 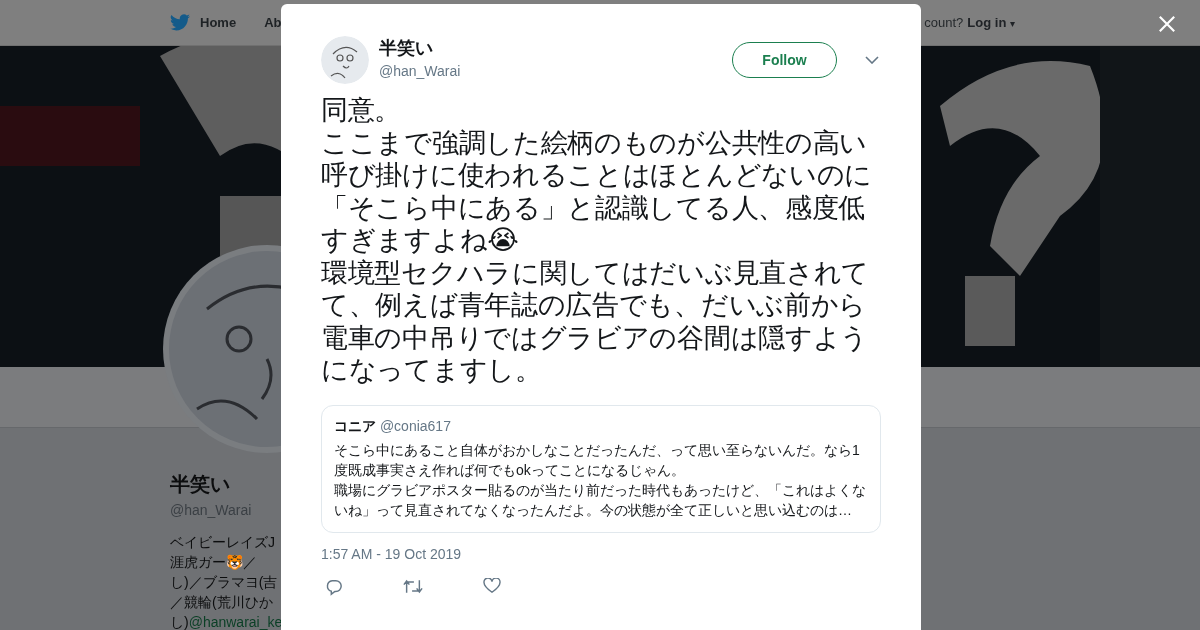 I want to click on nav-link: Ab, so click(x=273, y=22).